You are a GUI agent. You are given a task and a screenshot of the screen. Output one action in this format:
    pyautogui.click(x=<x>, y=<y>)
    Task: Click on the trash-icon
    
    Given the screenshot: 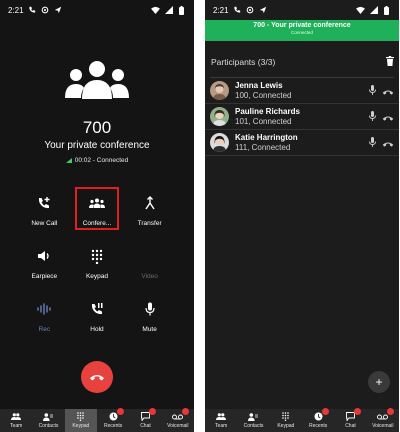 What is the action you would take?
    pyautogui.click(x=390, y=62)
    